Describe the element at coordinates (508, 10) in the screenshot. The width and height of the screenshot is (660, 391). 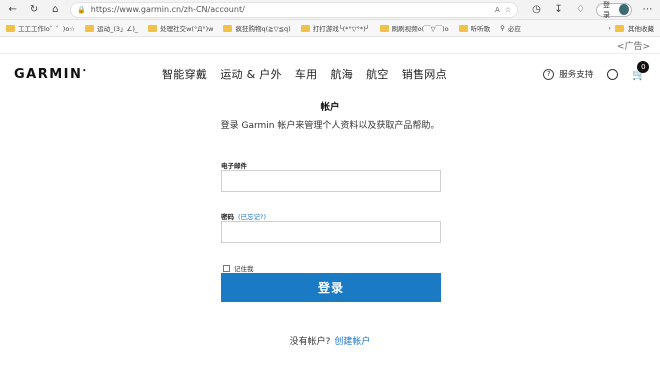
I see `favorite-star-icon: ☆` at that location.